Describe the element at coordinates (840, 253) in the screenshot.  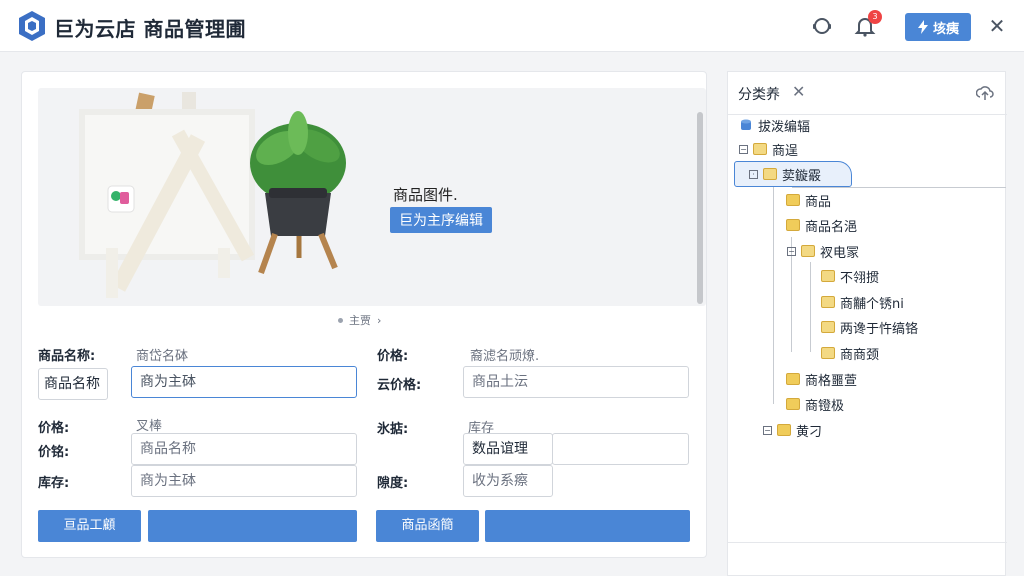
I see `tree-label: 衩电冡` at that location.